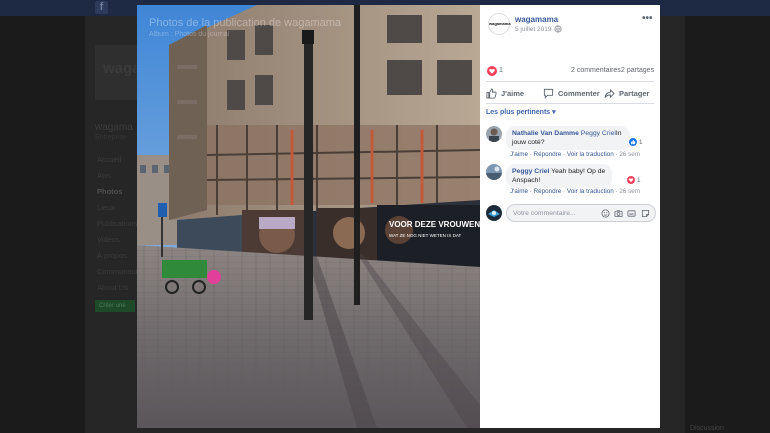 This screenshot has width=770, height=433. I want to click on billboard-subline: WAT ZE NOG NIET WETEN IS DAT, so click(425, 235).